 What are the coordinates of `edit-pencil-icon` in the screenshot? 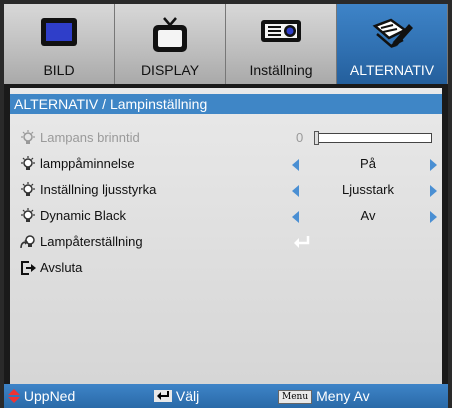 It's located at (392, 37).